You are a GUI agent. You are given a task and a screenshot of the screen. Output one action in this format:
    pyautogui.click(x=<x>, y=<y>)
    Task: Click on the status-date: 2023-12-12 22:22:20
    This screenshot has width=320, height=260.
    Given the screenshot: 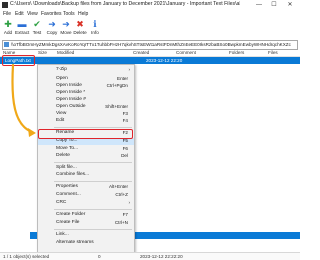 What is the action you would take?
    pyautogui.click(x=161, y=256)
    